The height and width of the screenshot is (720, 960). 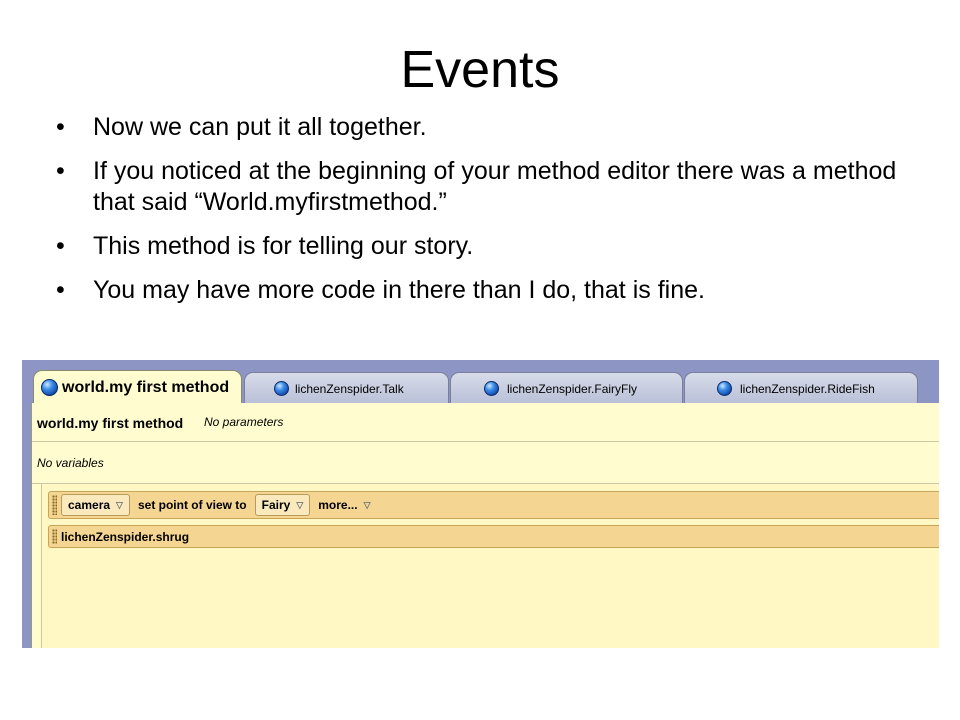 I want to click on object-dropdown-value: camera, so click(x=89, y=505).